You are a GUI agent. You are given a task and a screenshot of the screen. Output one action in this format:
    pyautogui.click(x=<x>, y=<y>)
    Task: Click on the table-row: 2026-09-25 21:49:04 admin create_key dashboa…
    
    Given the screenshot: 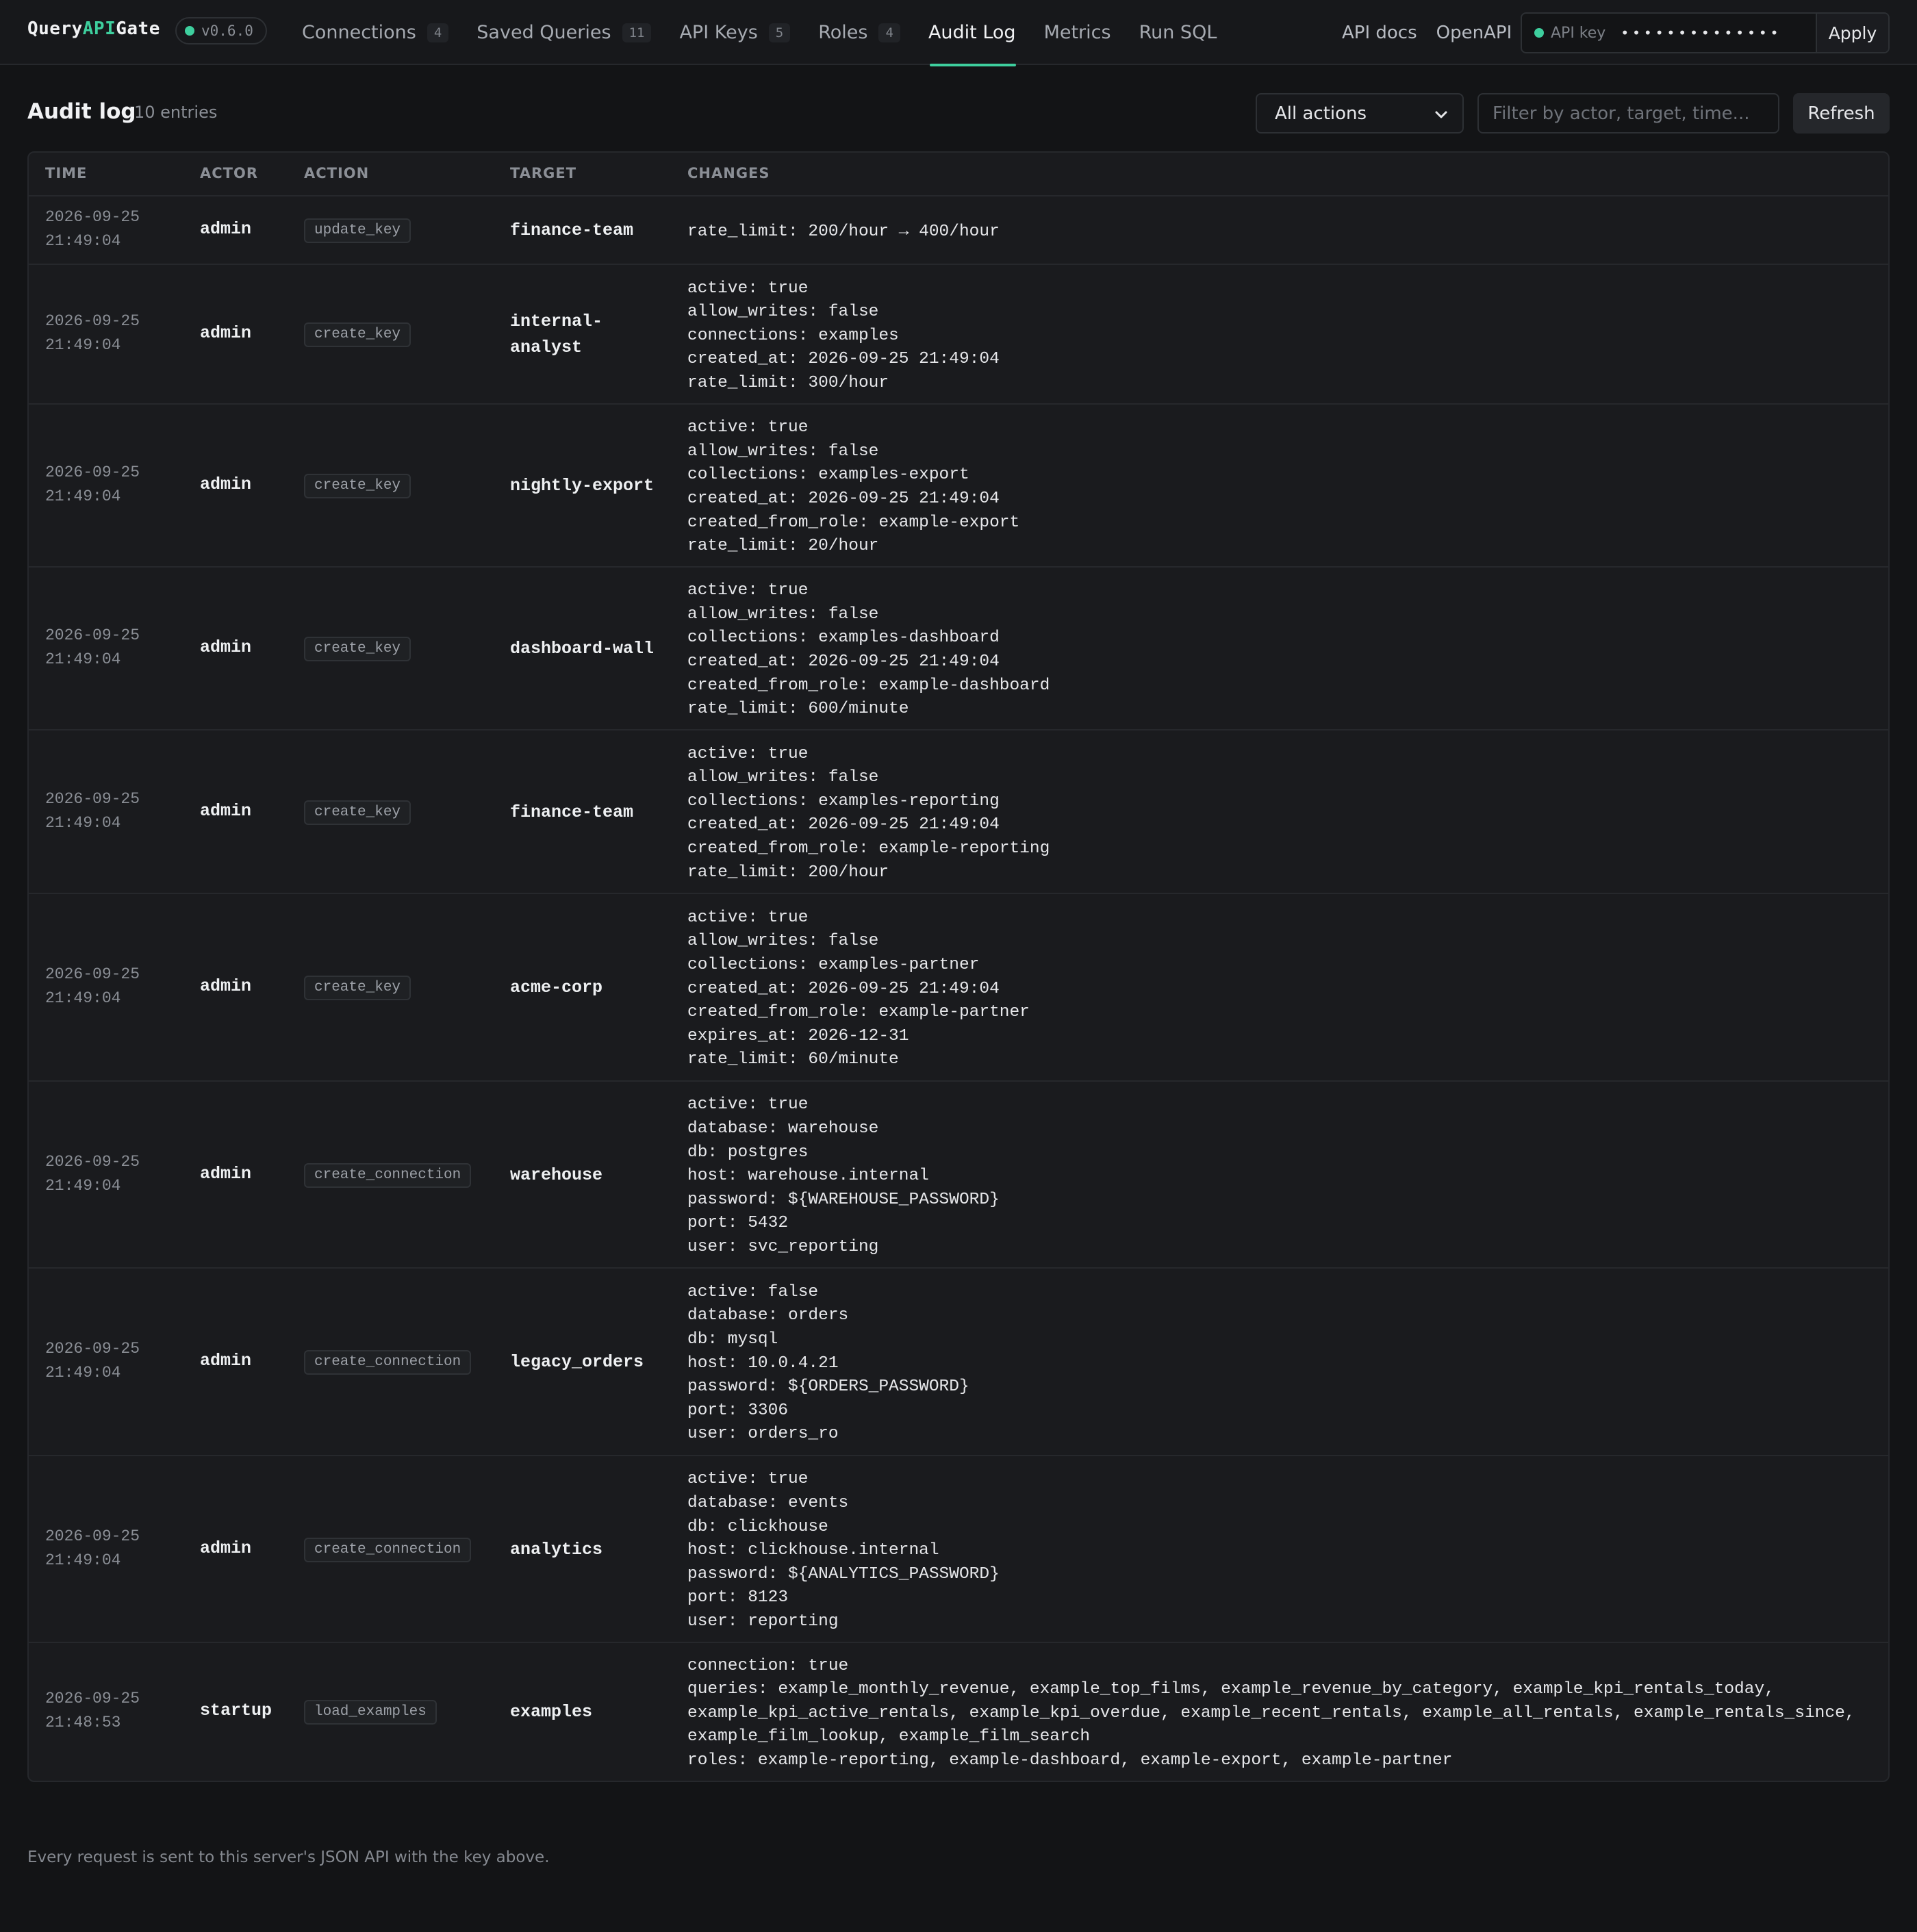 What is the action you would take?
    pyautogui.click(x=958, y=649)
    